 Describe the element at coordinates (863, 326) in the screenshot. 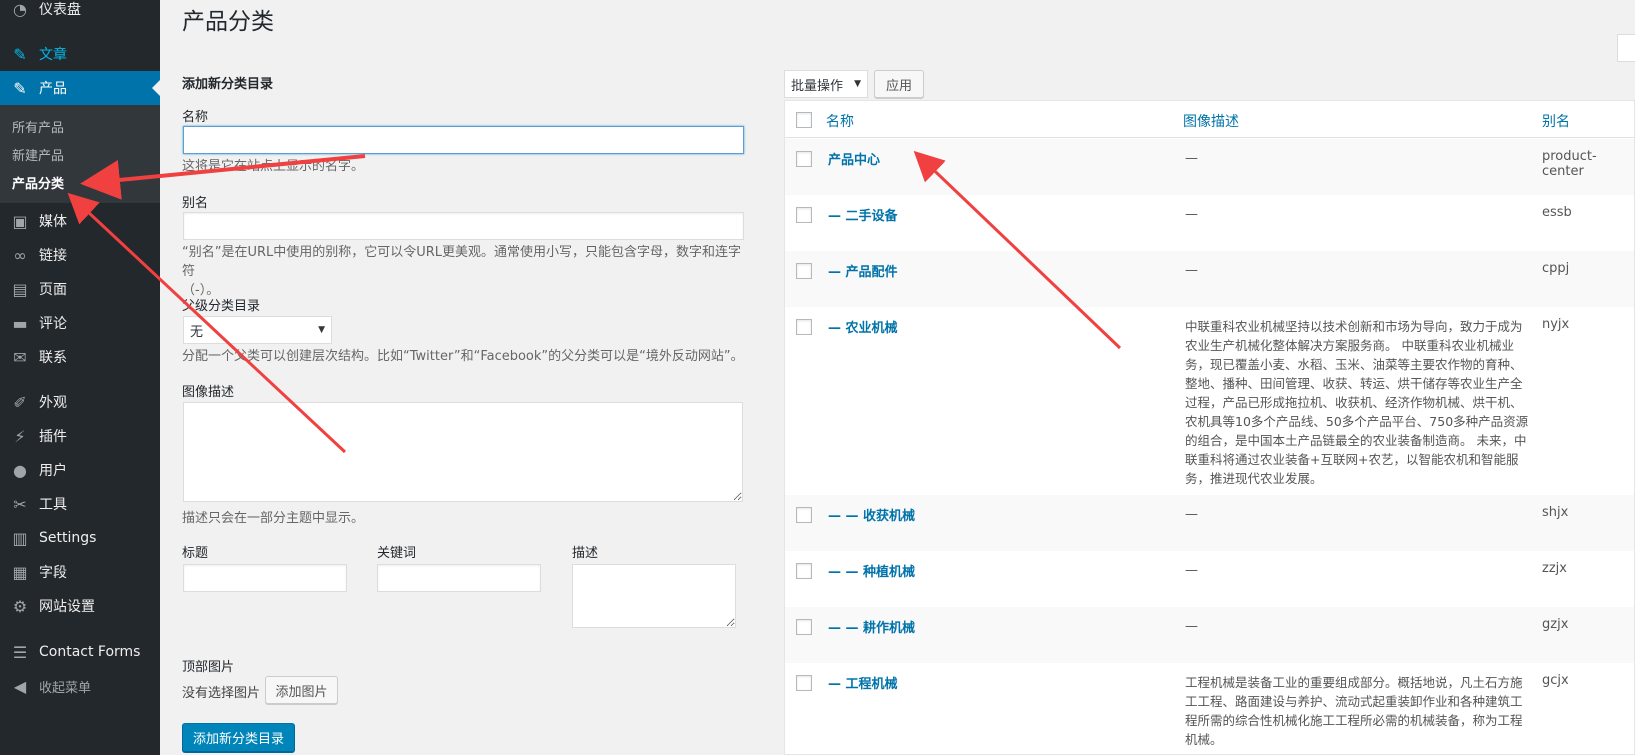

I see `category-name-link: — 农业机械` at that location.